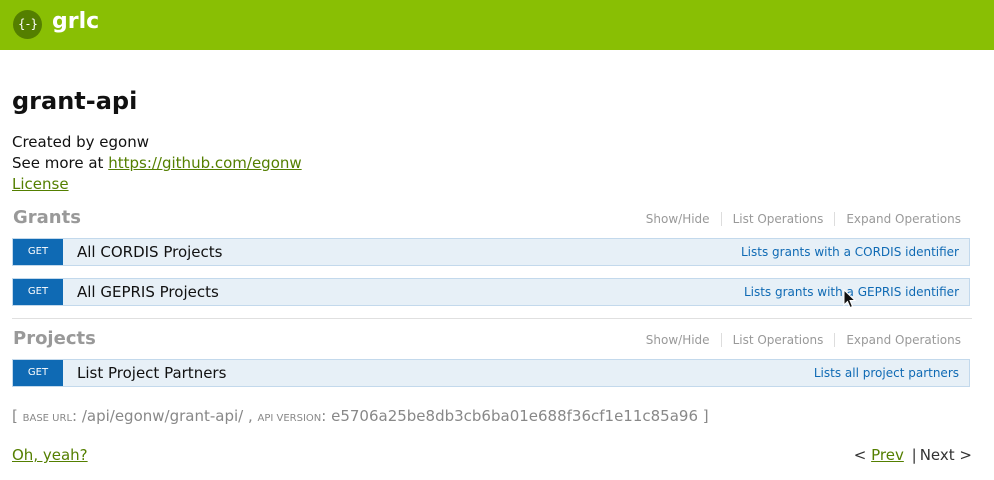 This screenshot has height=480, width=994. I want to click on operation-path: List Project Partners, so click(151, 373).